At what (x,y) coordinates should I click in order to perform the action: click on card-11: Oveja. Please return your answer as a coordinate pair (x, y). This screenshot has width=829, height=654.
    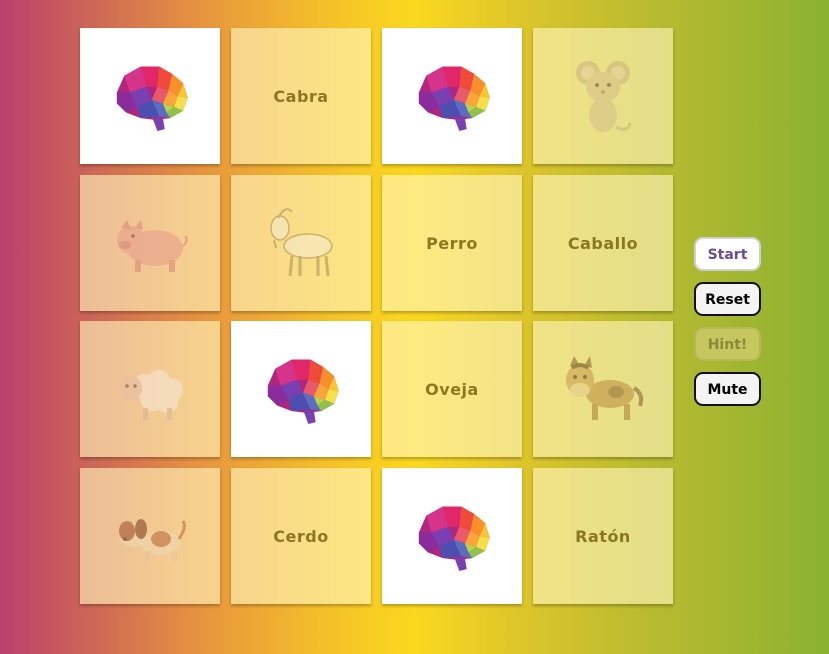
    Looking at the image, I should click on (452, 389).